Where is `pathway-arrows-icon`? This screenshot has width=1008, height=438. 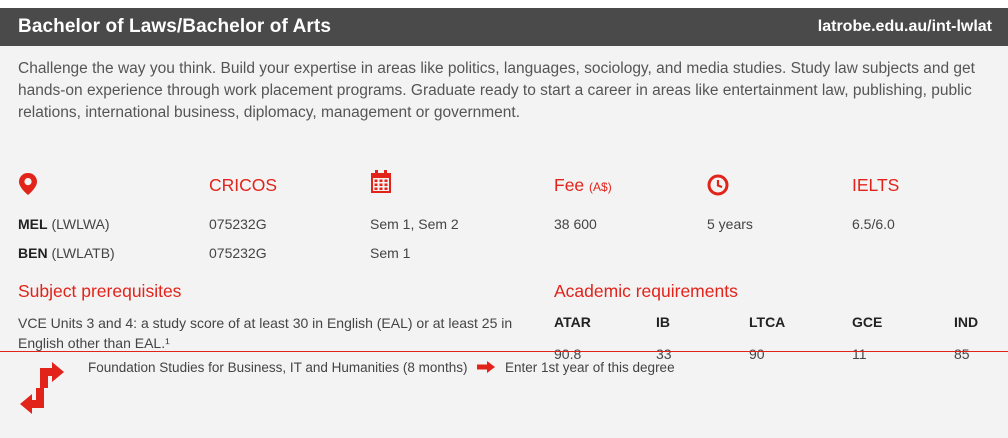
pathway-arrows-icon is located at coordinates (42, 392).